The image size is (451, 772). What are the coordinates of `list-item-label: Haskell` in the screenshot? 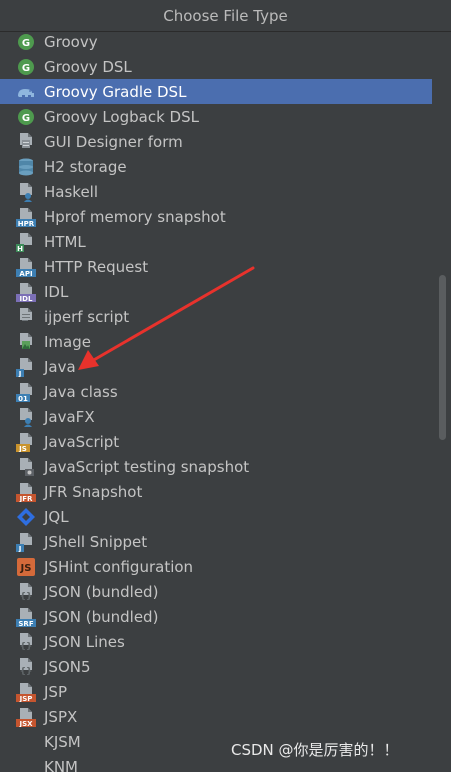 It's located at (71, 192).